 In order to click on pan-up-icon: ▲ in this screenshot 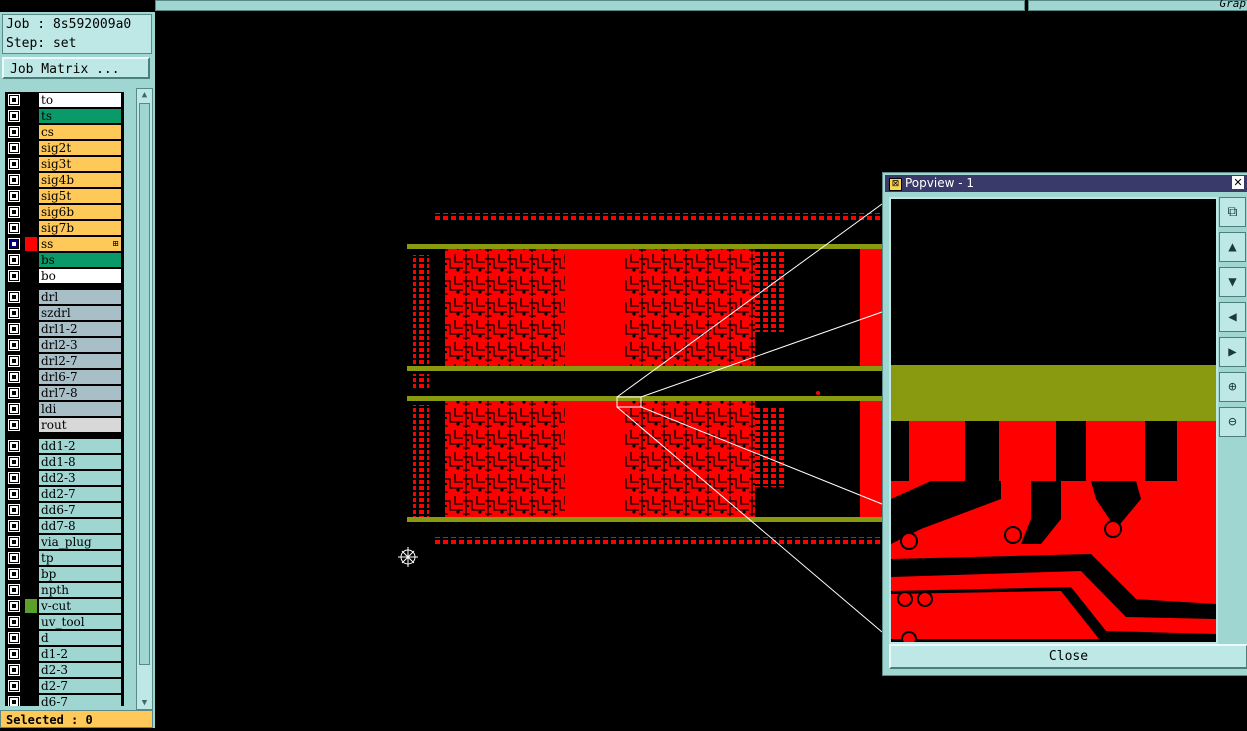, I will do `click(1232, 247)`.